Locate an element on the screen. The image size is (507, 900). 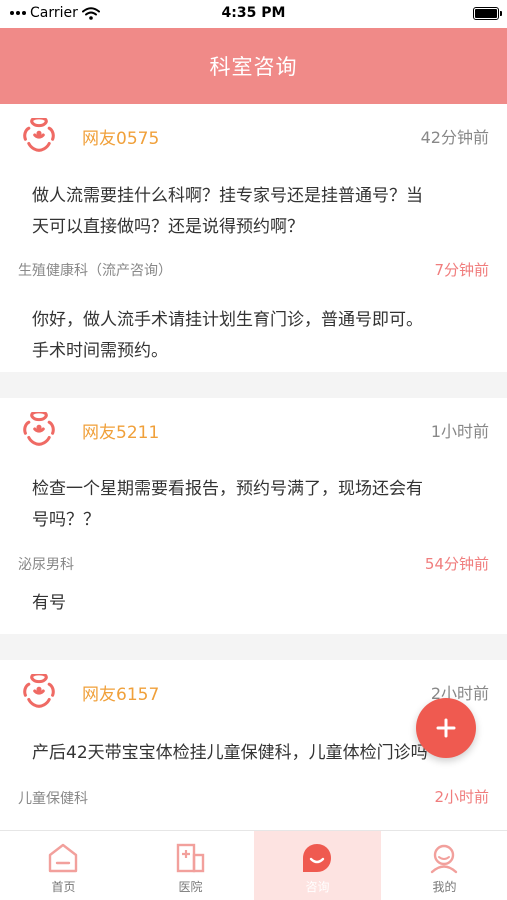
reply-time: 7分钟前 is located at coordinates (461, 270).